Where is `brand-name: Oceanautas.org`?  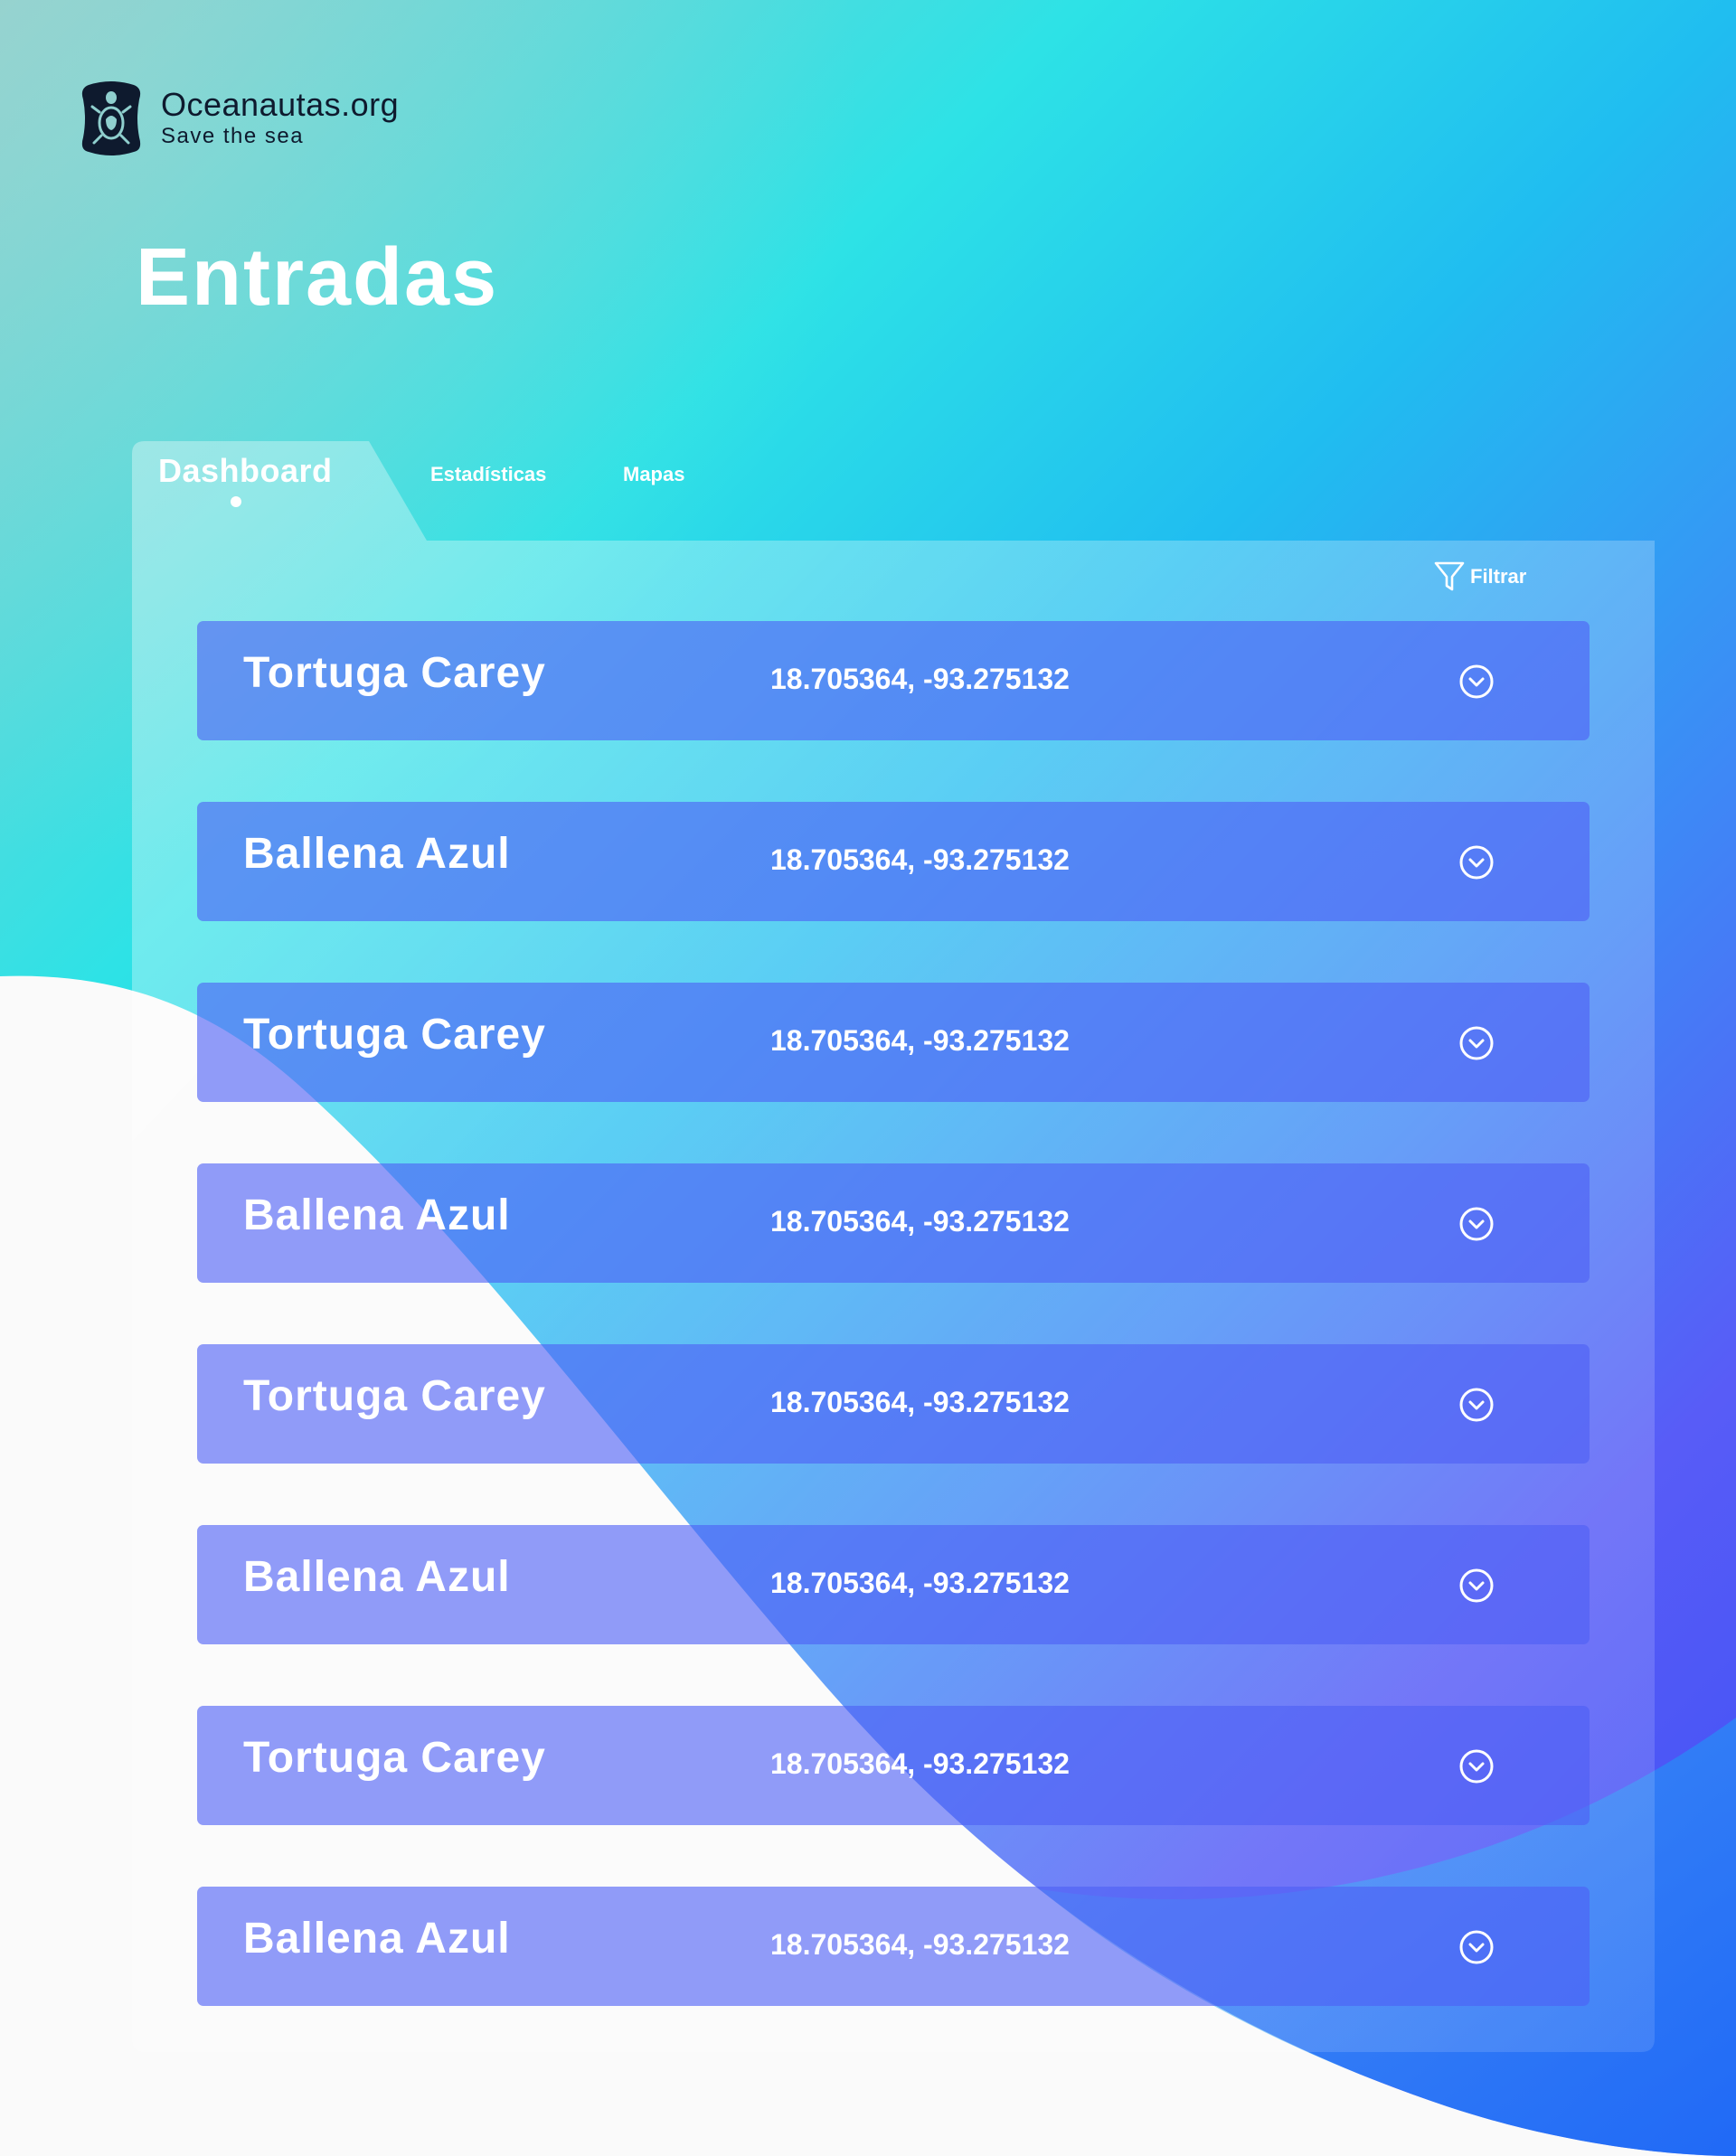 brand-name: Oceanautas.org is located at coordinates (281, 104).